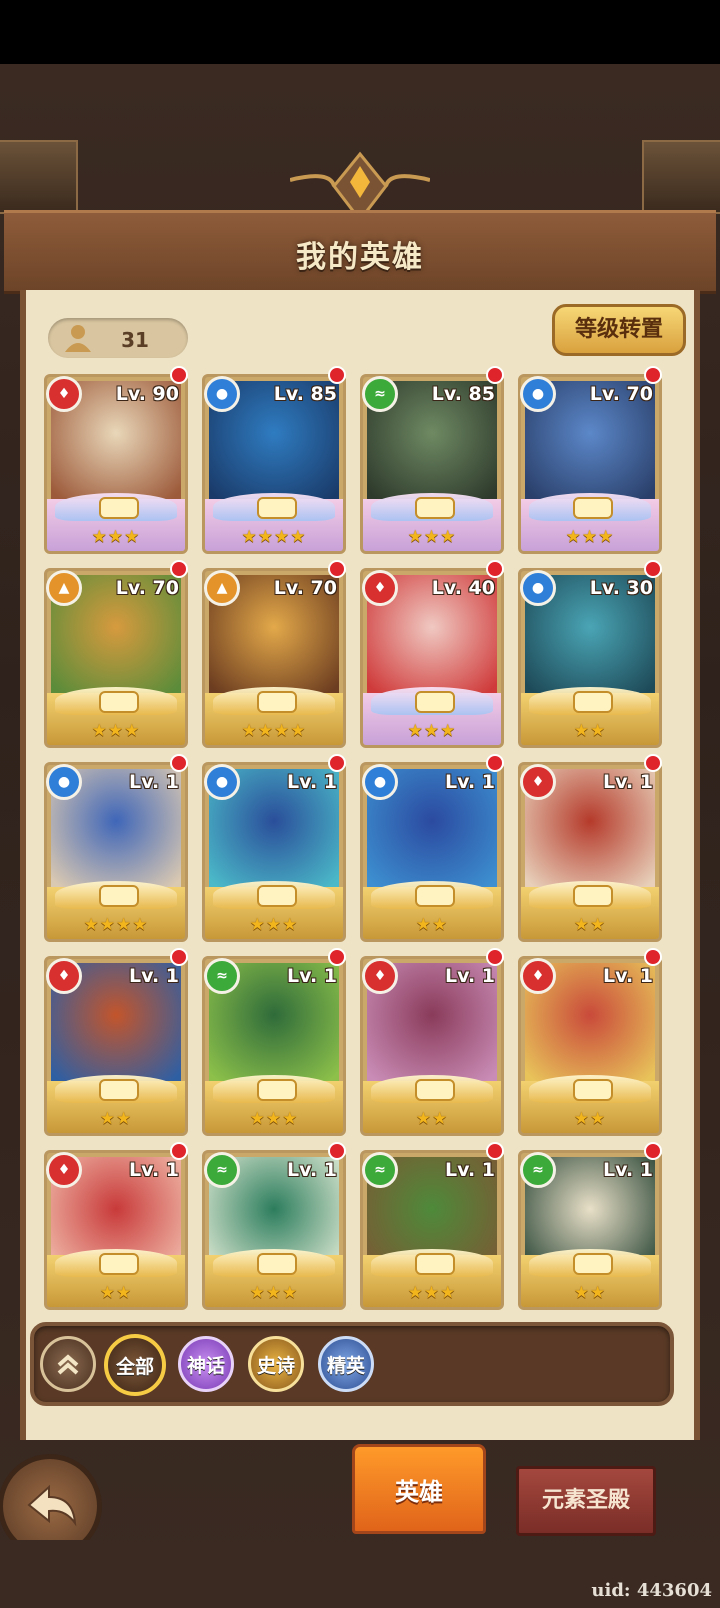 The width and height of the screenshot is (720, 1608). I want to click on hero-level: Lv. 90, so click(147, 394).